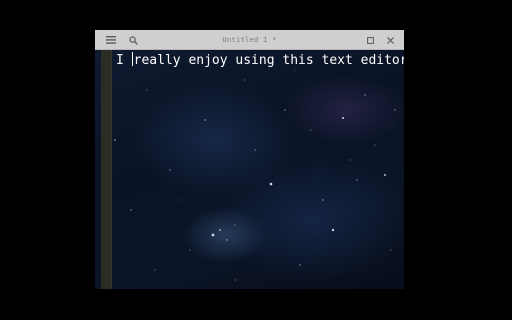 This screenshot has width=512, height=320. I want to click on maximize-button, so click(370, 40).